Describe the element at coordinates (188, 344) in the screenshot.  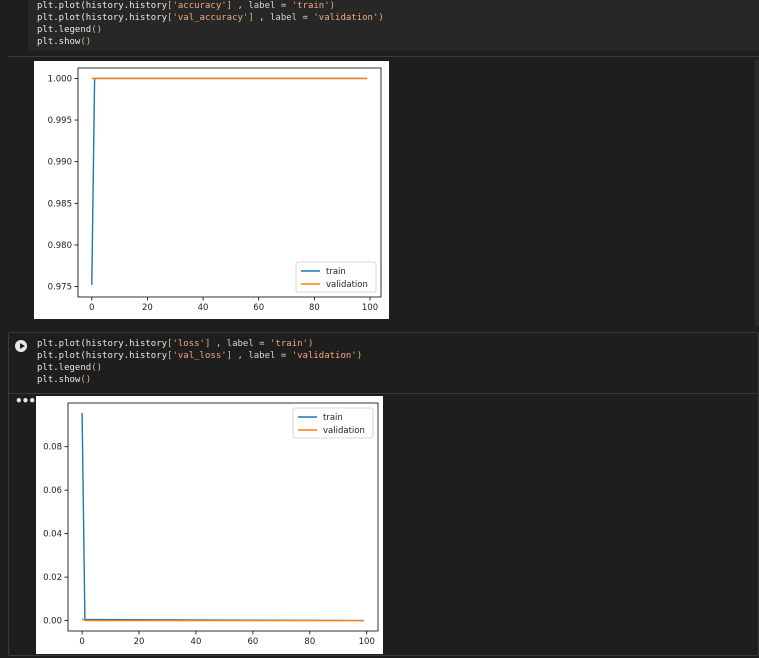
I see `code-token: 'loss'` at that location.